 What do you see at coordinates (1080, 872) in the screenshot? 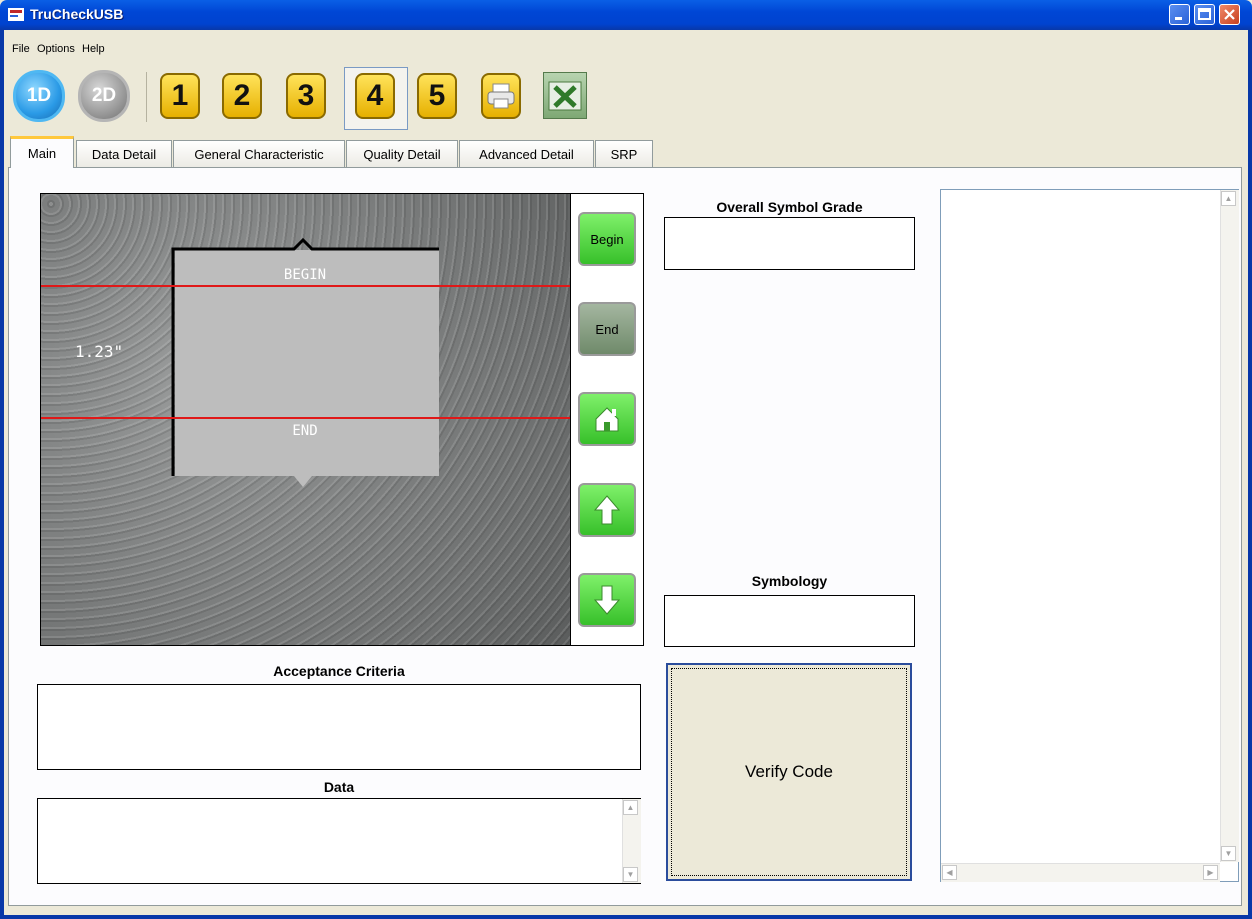
I see `results-hscrollbar` at bounding box center [1080, 872].